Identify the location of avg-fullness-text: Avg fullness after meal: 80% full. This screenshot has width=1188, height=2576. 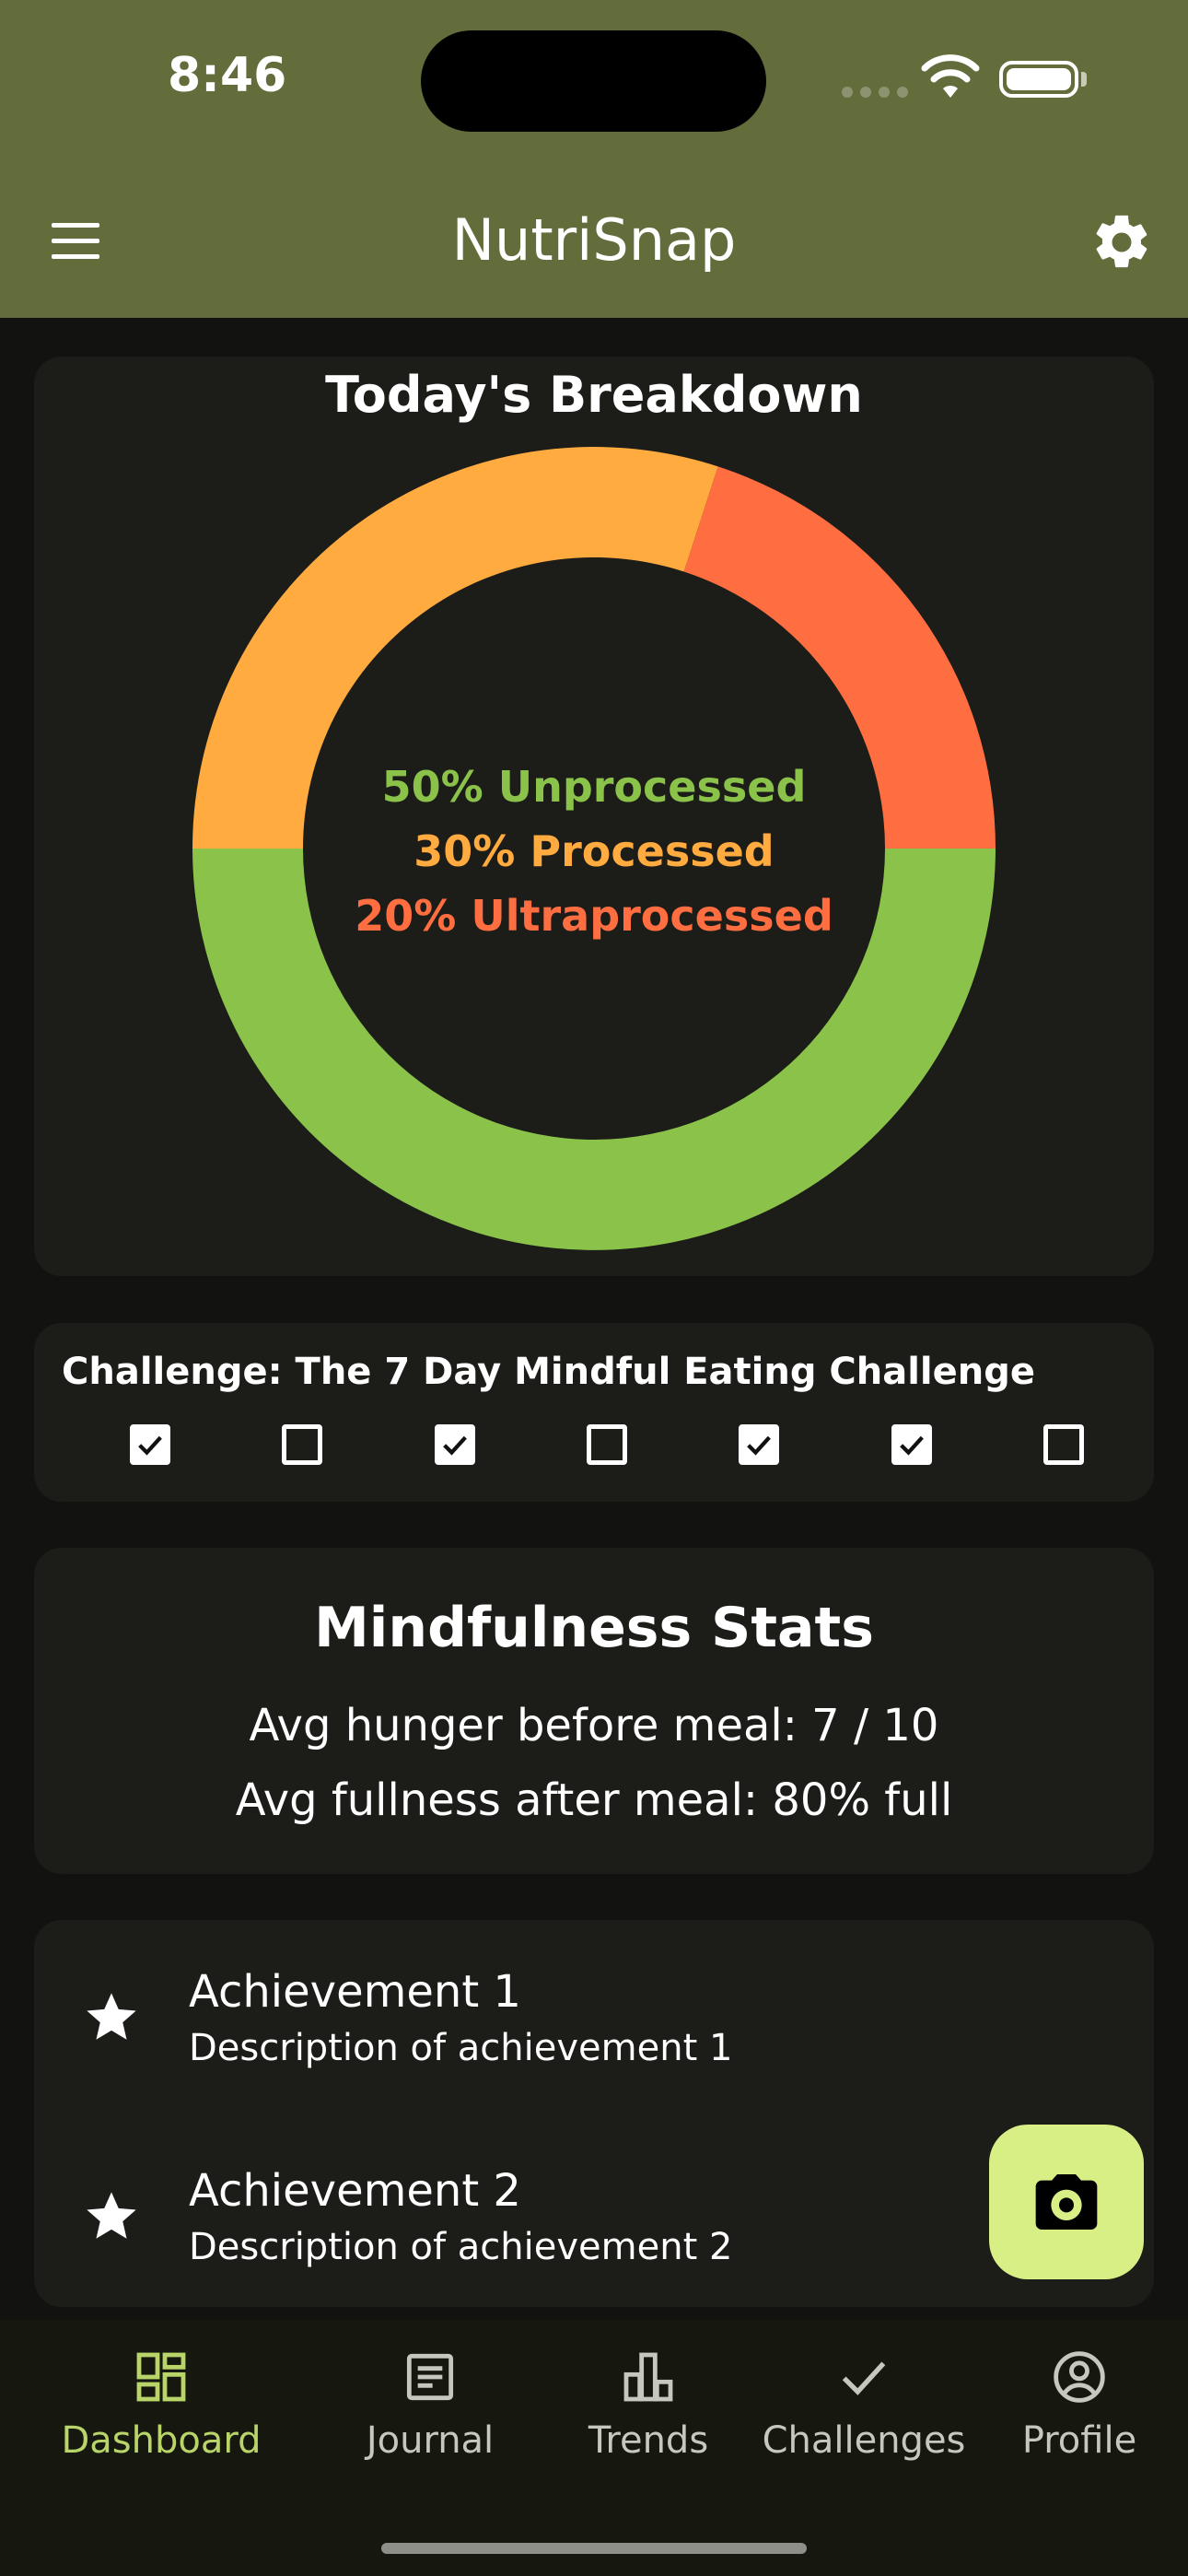
(594, 1800).